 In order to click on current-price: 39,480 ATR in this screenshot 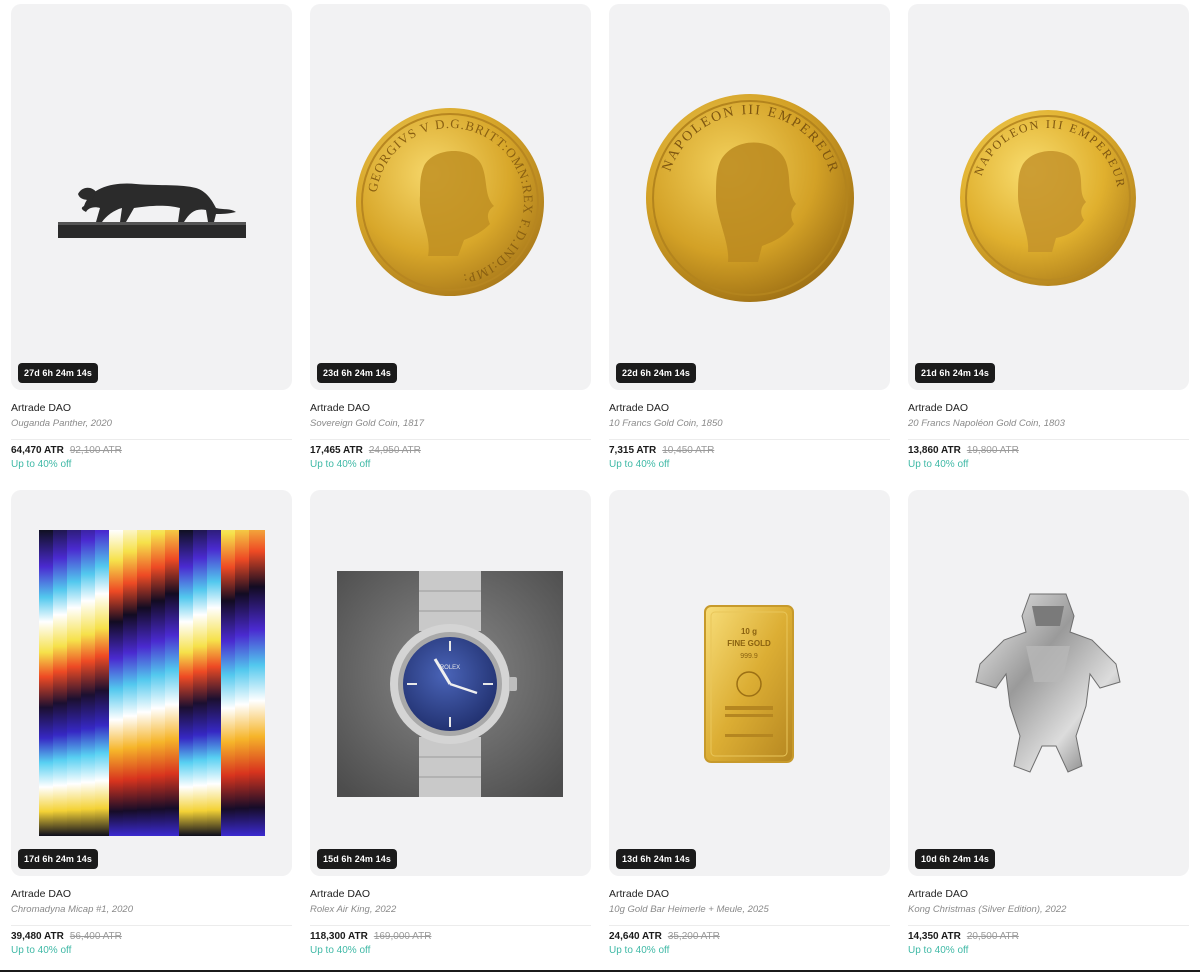, I will do `click(37, 936)`.